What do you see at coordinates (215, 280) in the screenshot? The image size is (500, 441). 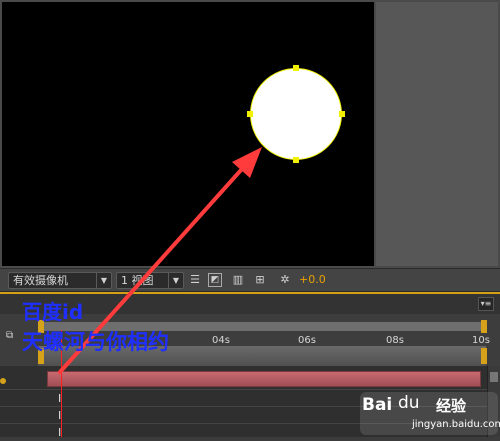 I see `fast-previews-icon: ◩` at bounding box center [215, 280].